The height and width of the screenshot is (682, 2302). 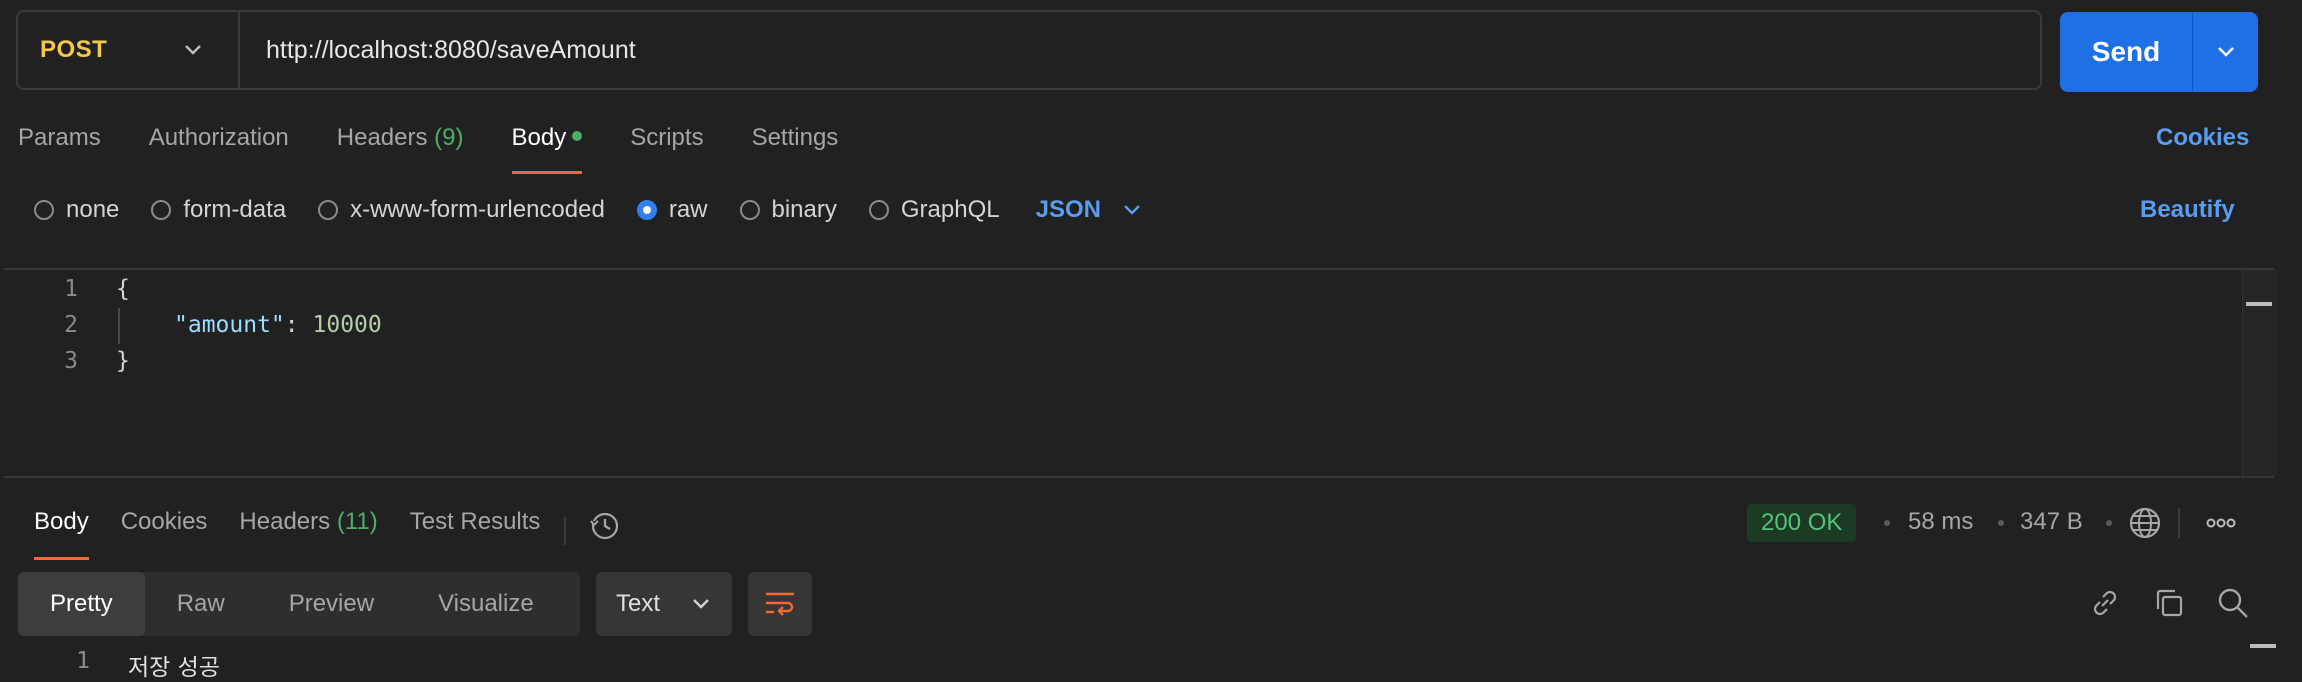 I want to click on response-format-select: Text, so click(x=664, y=604).